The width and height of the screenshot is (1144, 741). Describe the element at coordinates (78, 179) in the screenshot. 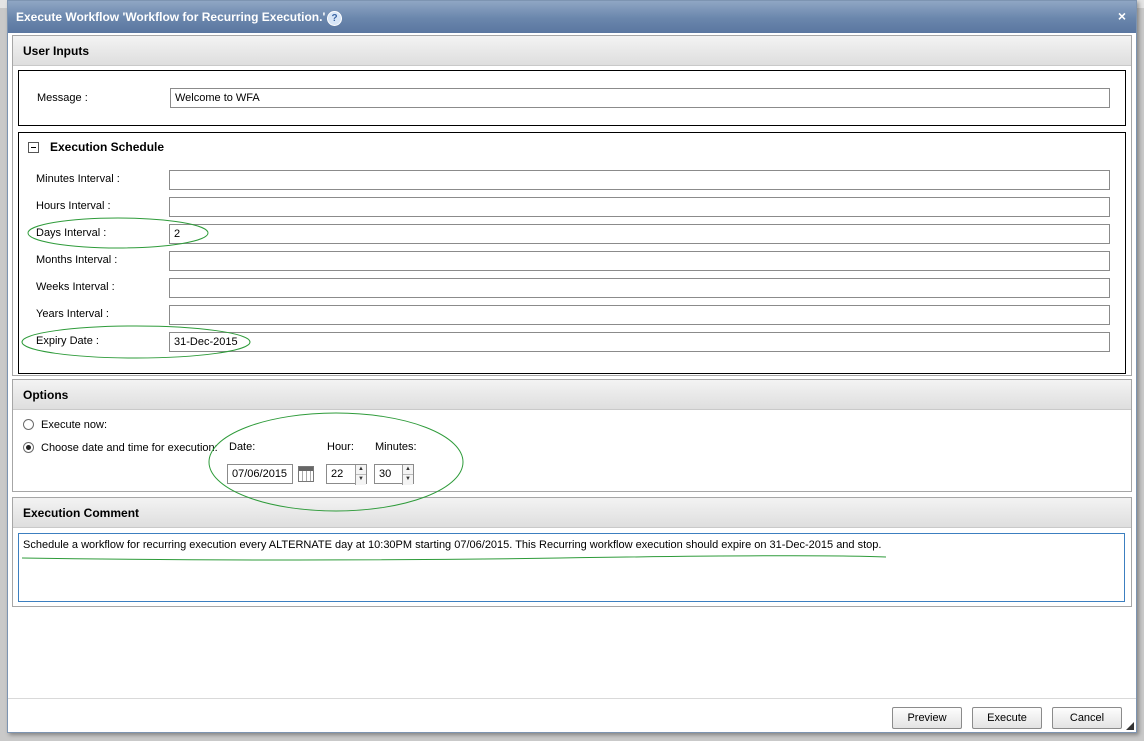

I see `minutes-interval-label: Minutes Interval :` at that location.